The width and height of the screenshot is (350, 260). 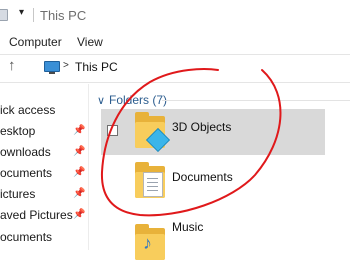 I want to click on quick-access-toolbar-icon, so click(x=4, y=15).